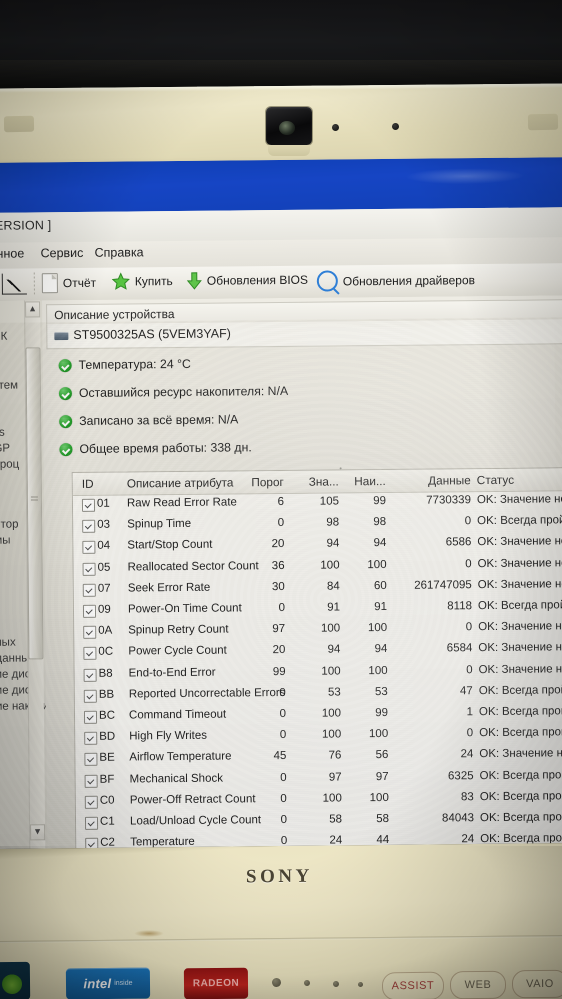  What do you see at coordinates (247, 280) in the screenshot?
I see `toolbar-button-2: Обновления BIOS` at bounding box center [247, 280].